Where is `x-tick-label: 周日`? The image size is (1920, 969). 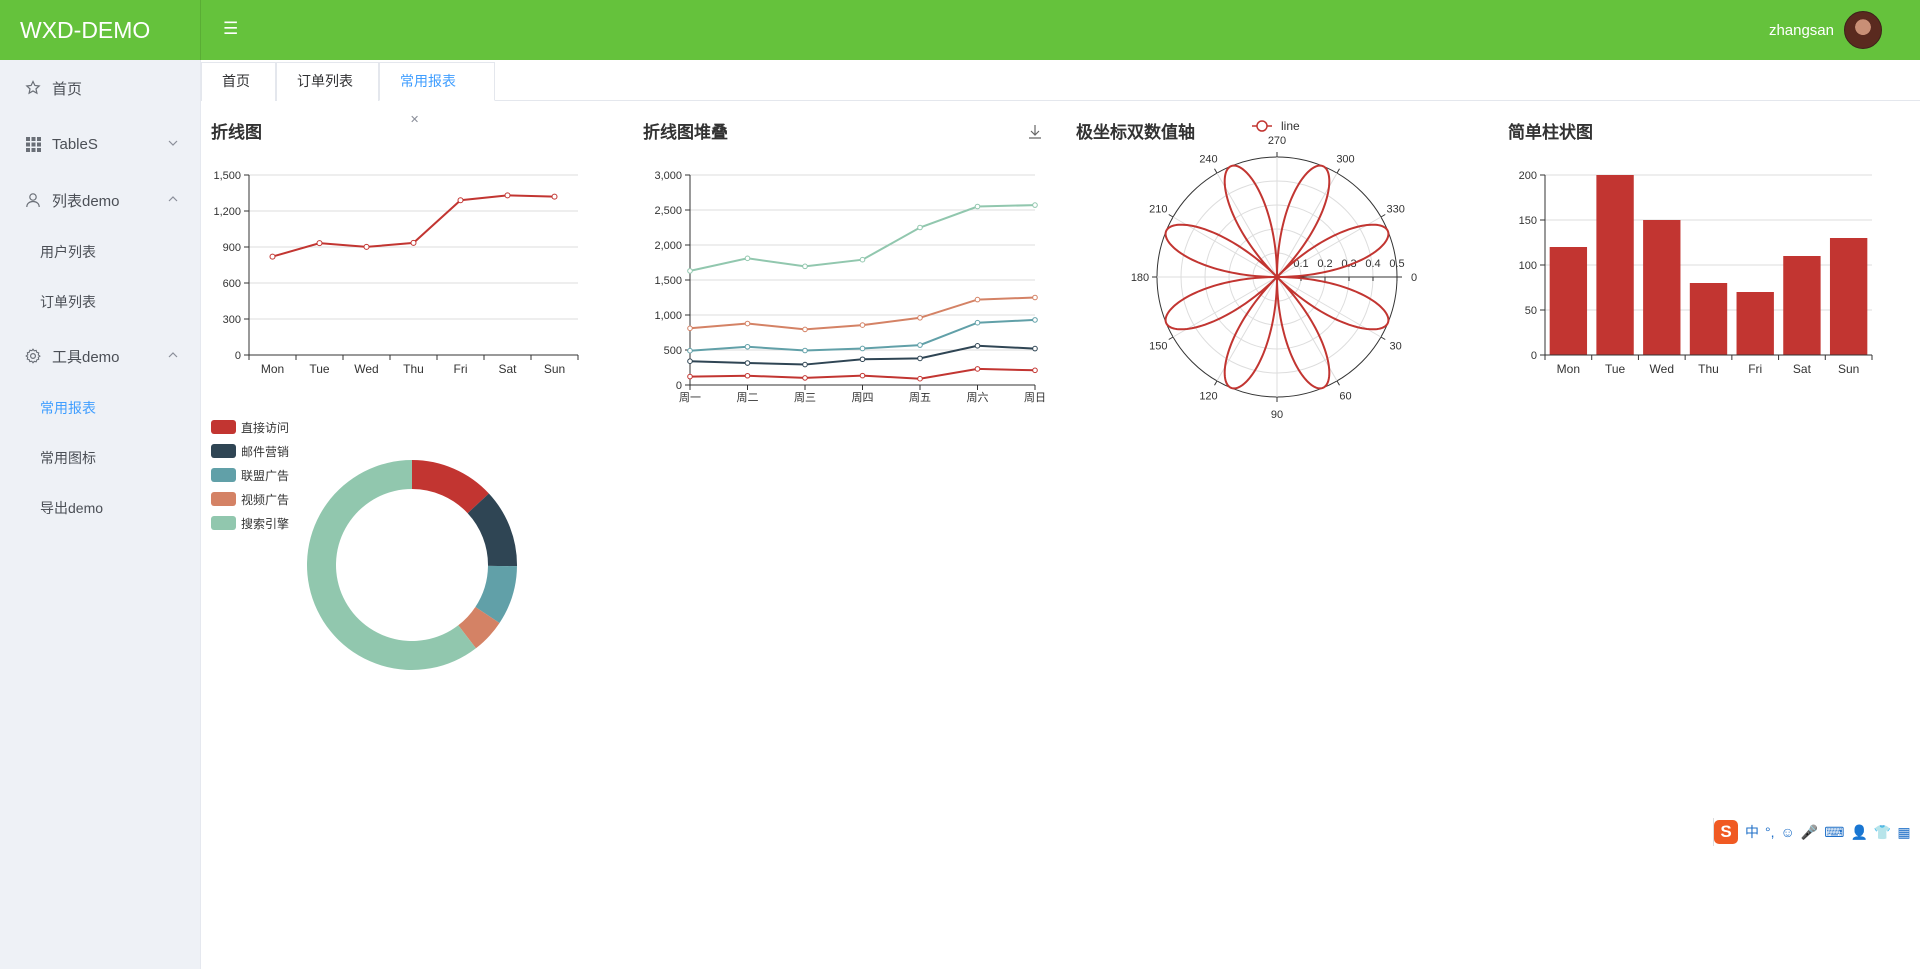
x-tick-label: 周日 is located at coordinates (1035, 397).